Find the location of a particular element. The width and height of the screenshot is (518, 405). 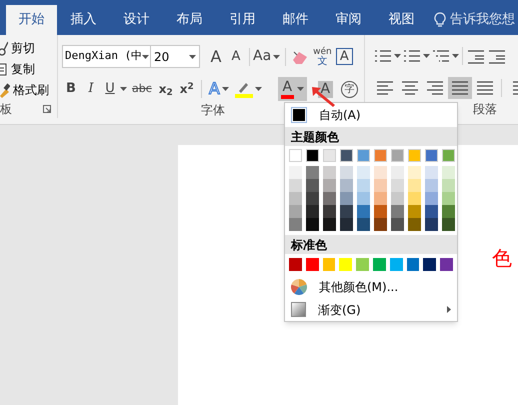

enclose-character-button: 字 is located at coordinates (349, 89).